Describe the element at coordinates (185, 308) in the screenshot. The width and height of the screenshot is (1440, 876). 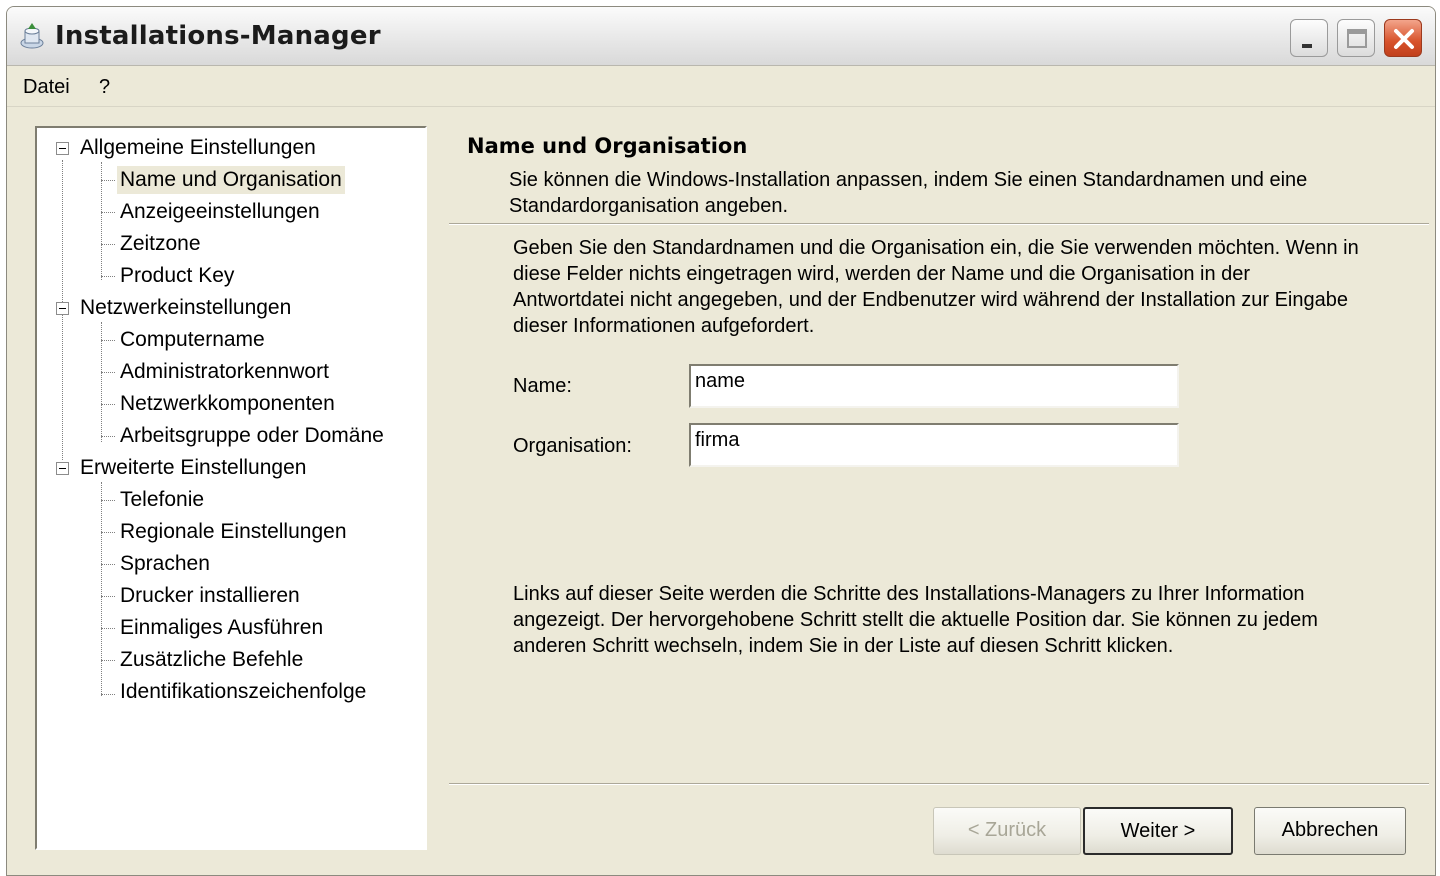
I see `tree-group-netzwerk: Netzwerkeinstellungen` at that location.